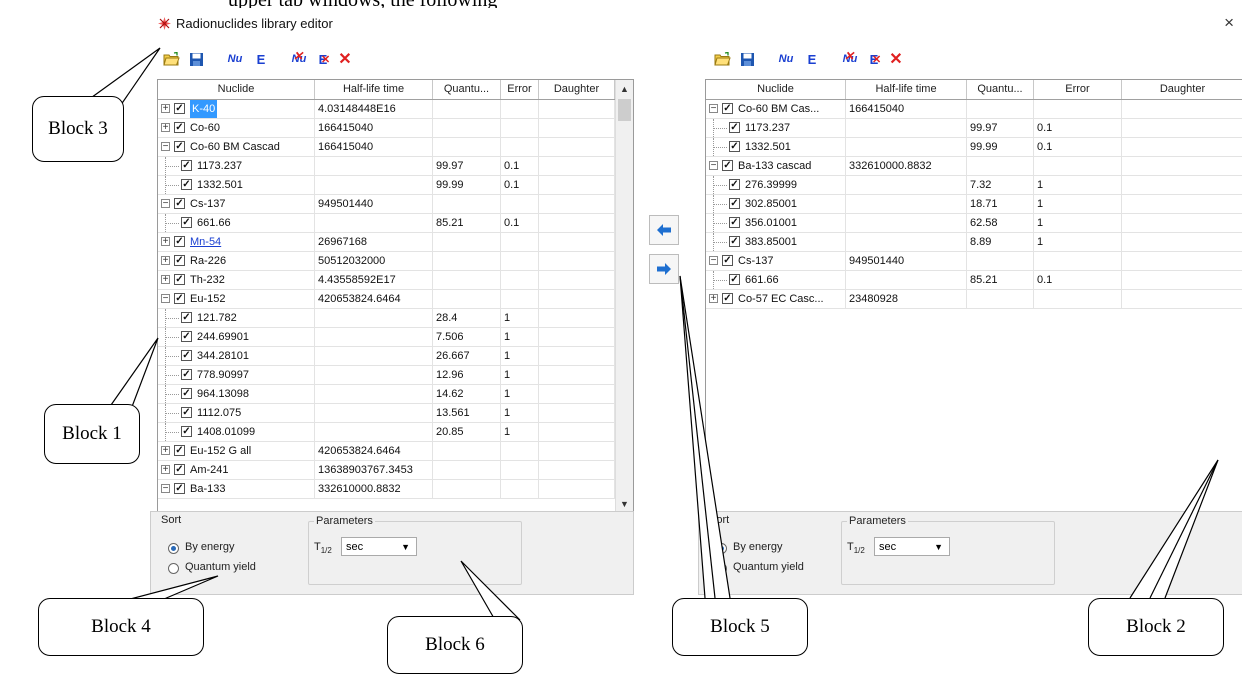 This screenshot has width=1242, height=674. I want to click on table-row: + ✓ K-40 4.03148448E16, so click(386, 109).